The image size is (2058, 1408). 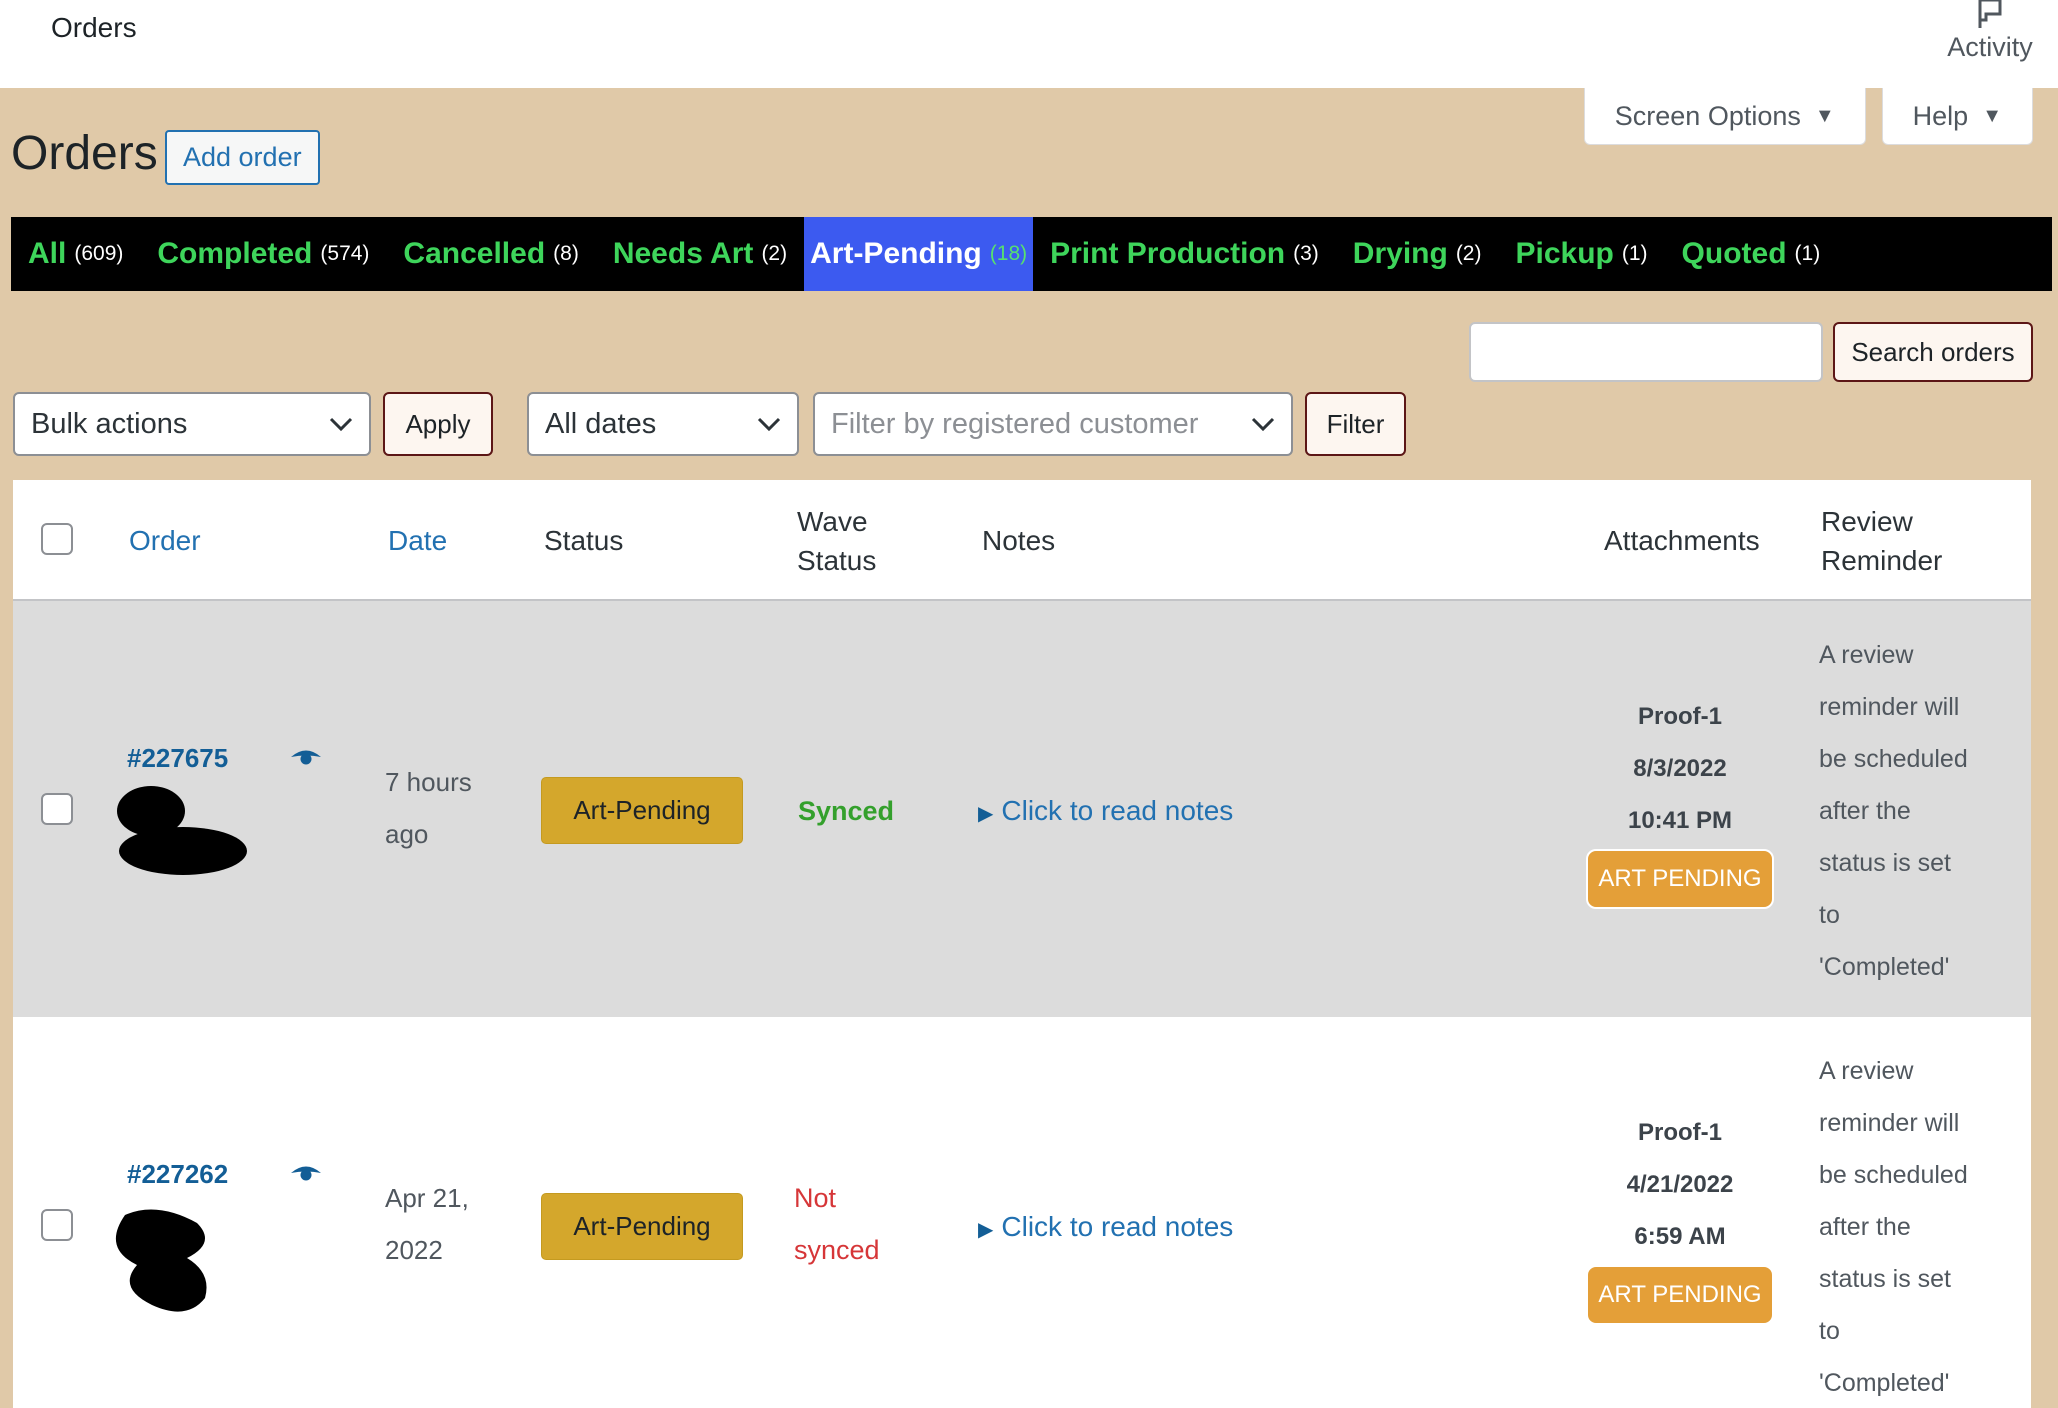 What do you see at coordinates (896, 253) in the screenshot?
I see `tab-label: Art-Pending` at bounding box center [896, 253].